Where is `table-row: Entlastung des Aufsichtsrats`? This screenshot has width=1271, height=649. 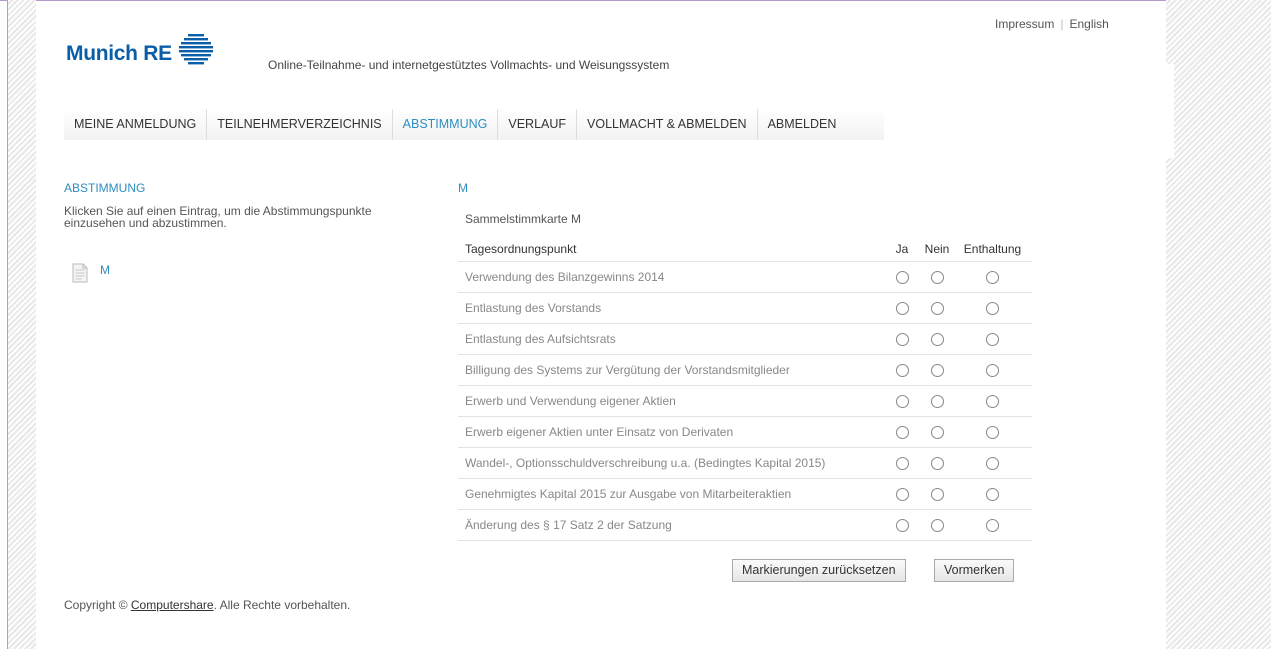 table-row: Entlastung des Aufsichtsrats is located at coordinates (745, 339).